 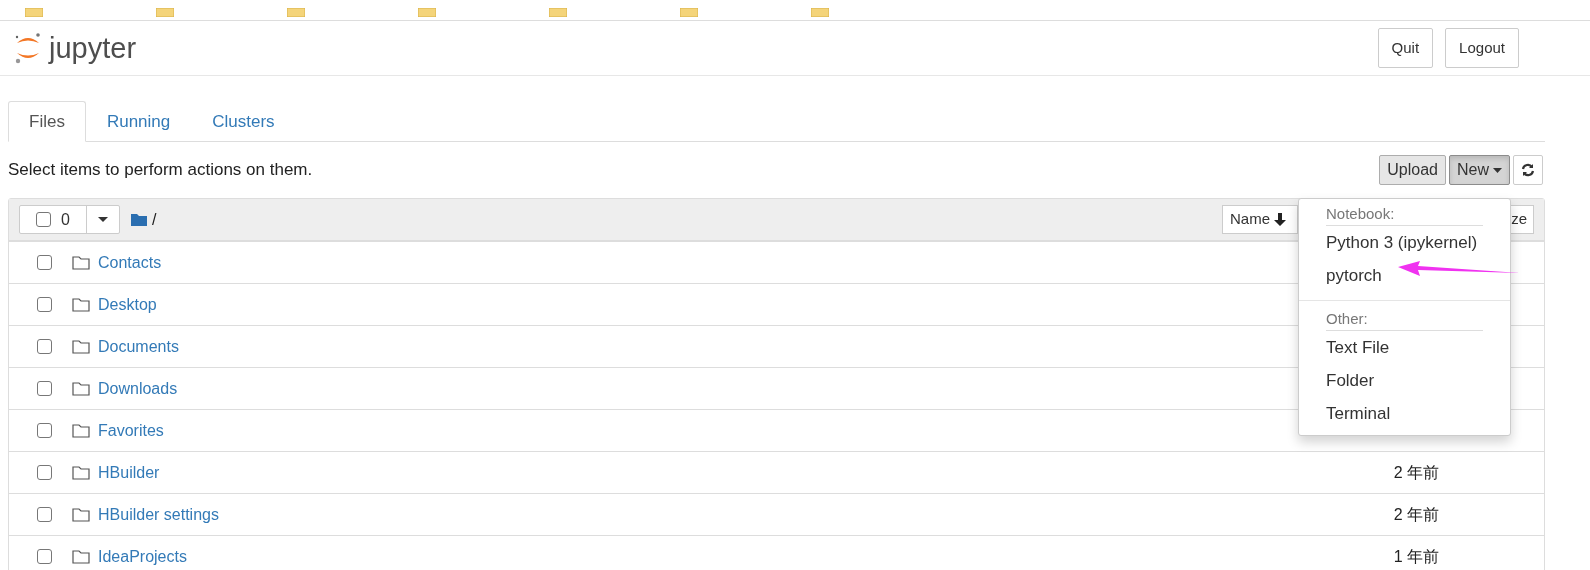 What do you see at coordinates (1280, 219) in the screenshot?
I see `down-arrow-icon` at bounding box center [1280, 219].